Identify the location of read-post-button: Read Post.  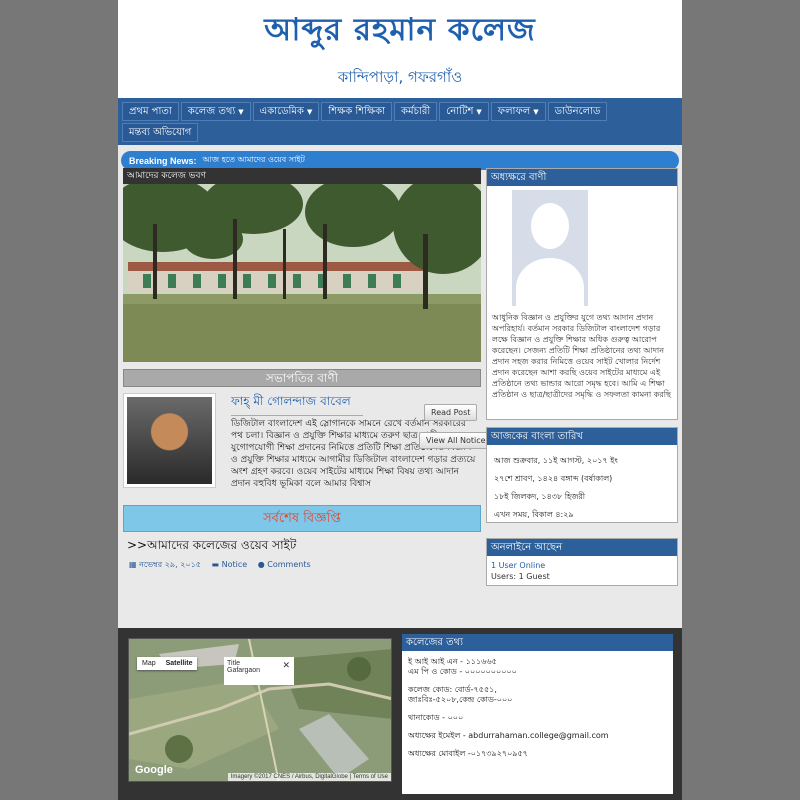
(451, 412).